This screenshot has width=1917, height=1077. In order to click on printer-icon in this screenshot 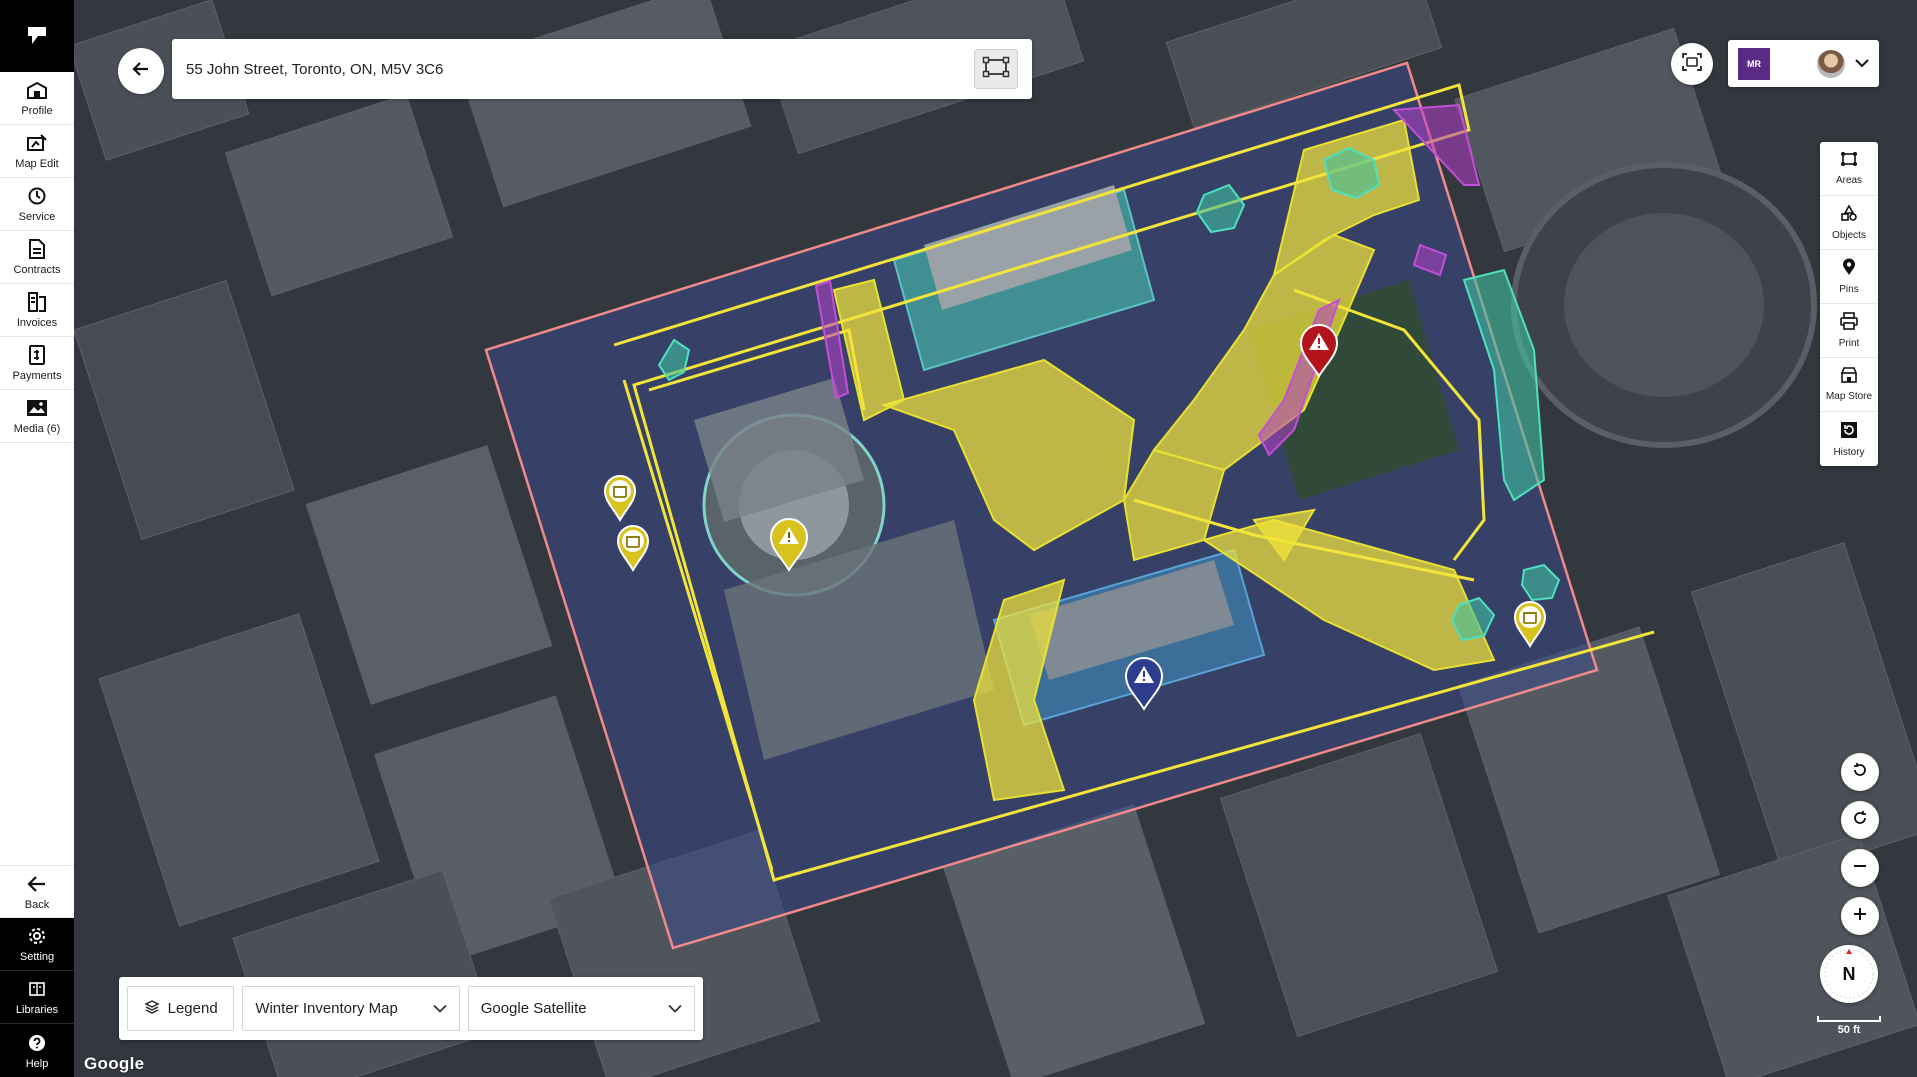, I will do `click(1849, 323)`.